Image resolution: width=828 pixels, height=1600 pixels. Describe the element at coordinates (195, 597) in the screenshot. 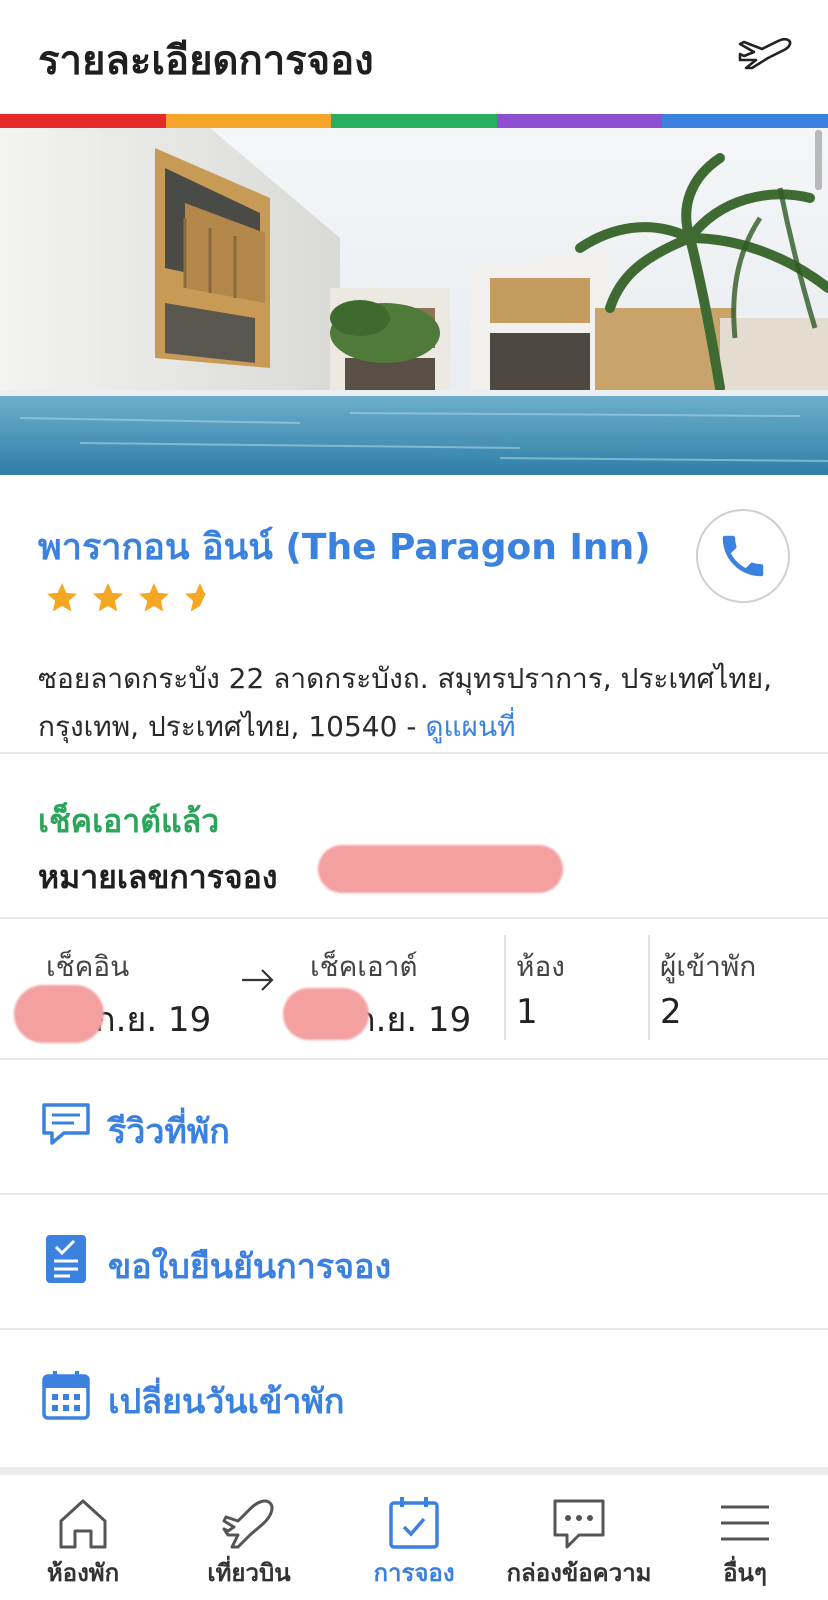

I see `half-star-icon` at that location.